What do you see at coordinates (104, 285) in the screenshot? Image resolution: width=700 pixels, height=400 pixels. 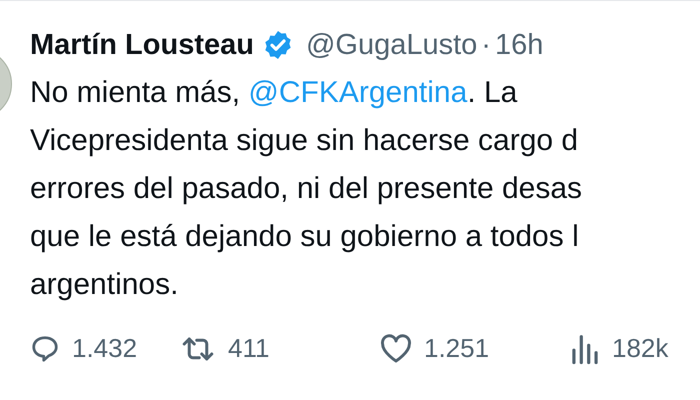 I see `tweet-text: argentinos.` at bounding box center [104, 285].